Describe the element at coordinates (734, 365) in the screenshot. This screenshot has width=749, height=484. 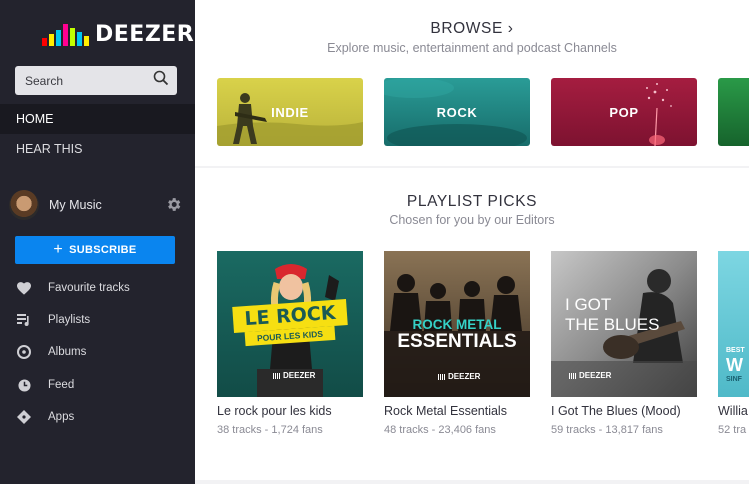
I see `cover-partial-line2: W` at that location.